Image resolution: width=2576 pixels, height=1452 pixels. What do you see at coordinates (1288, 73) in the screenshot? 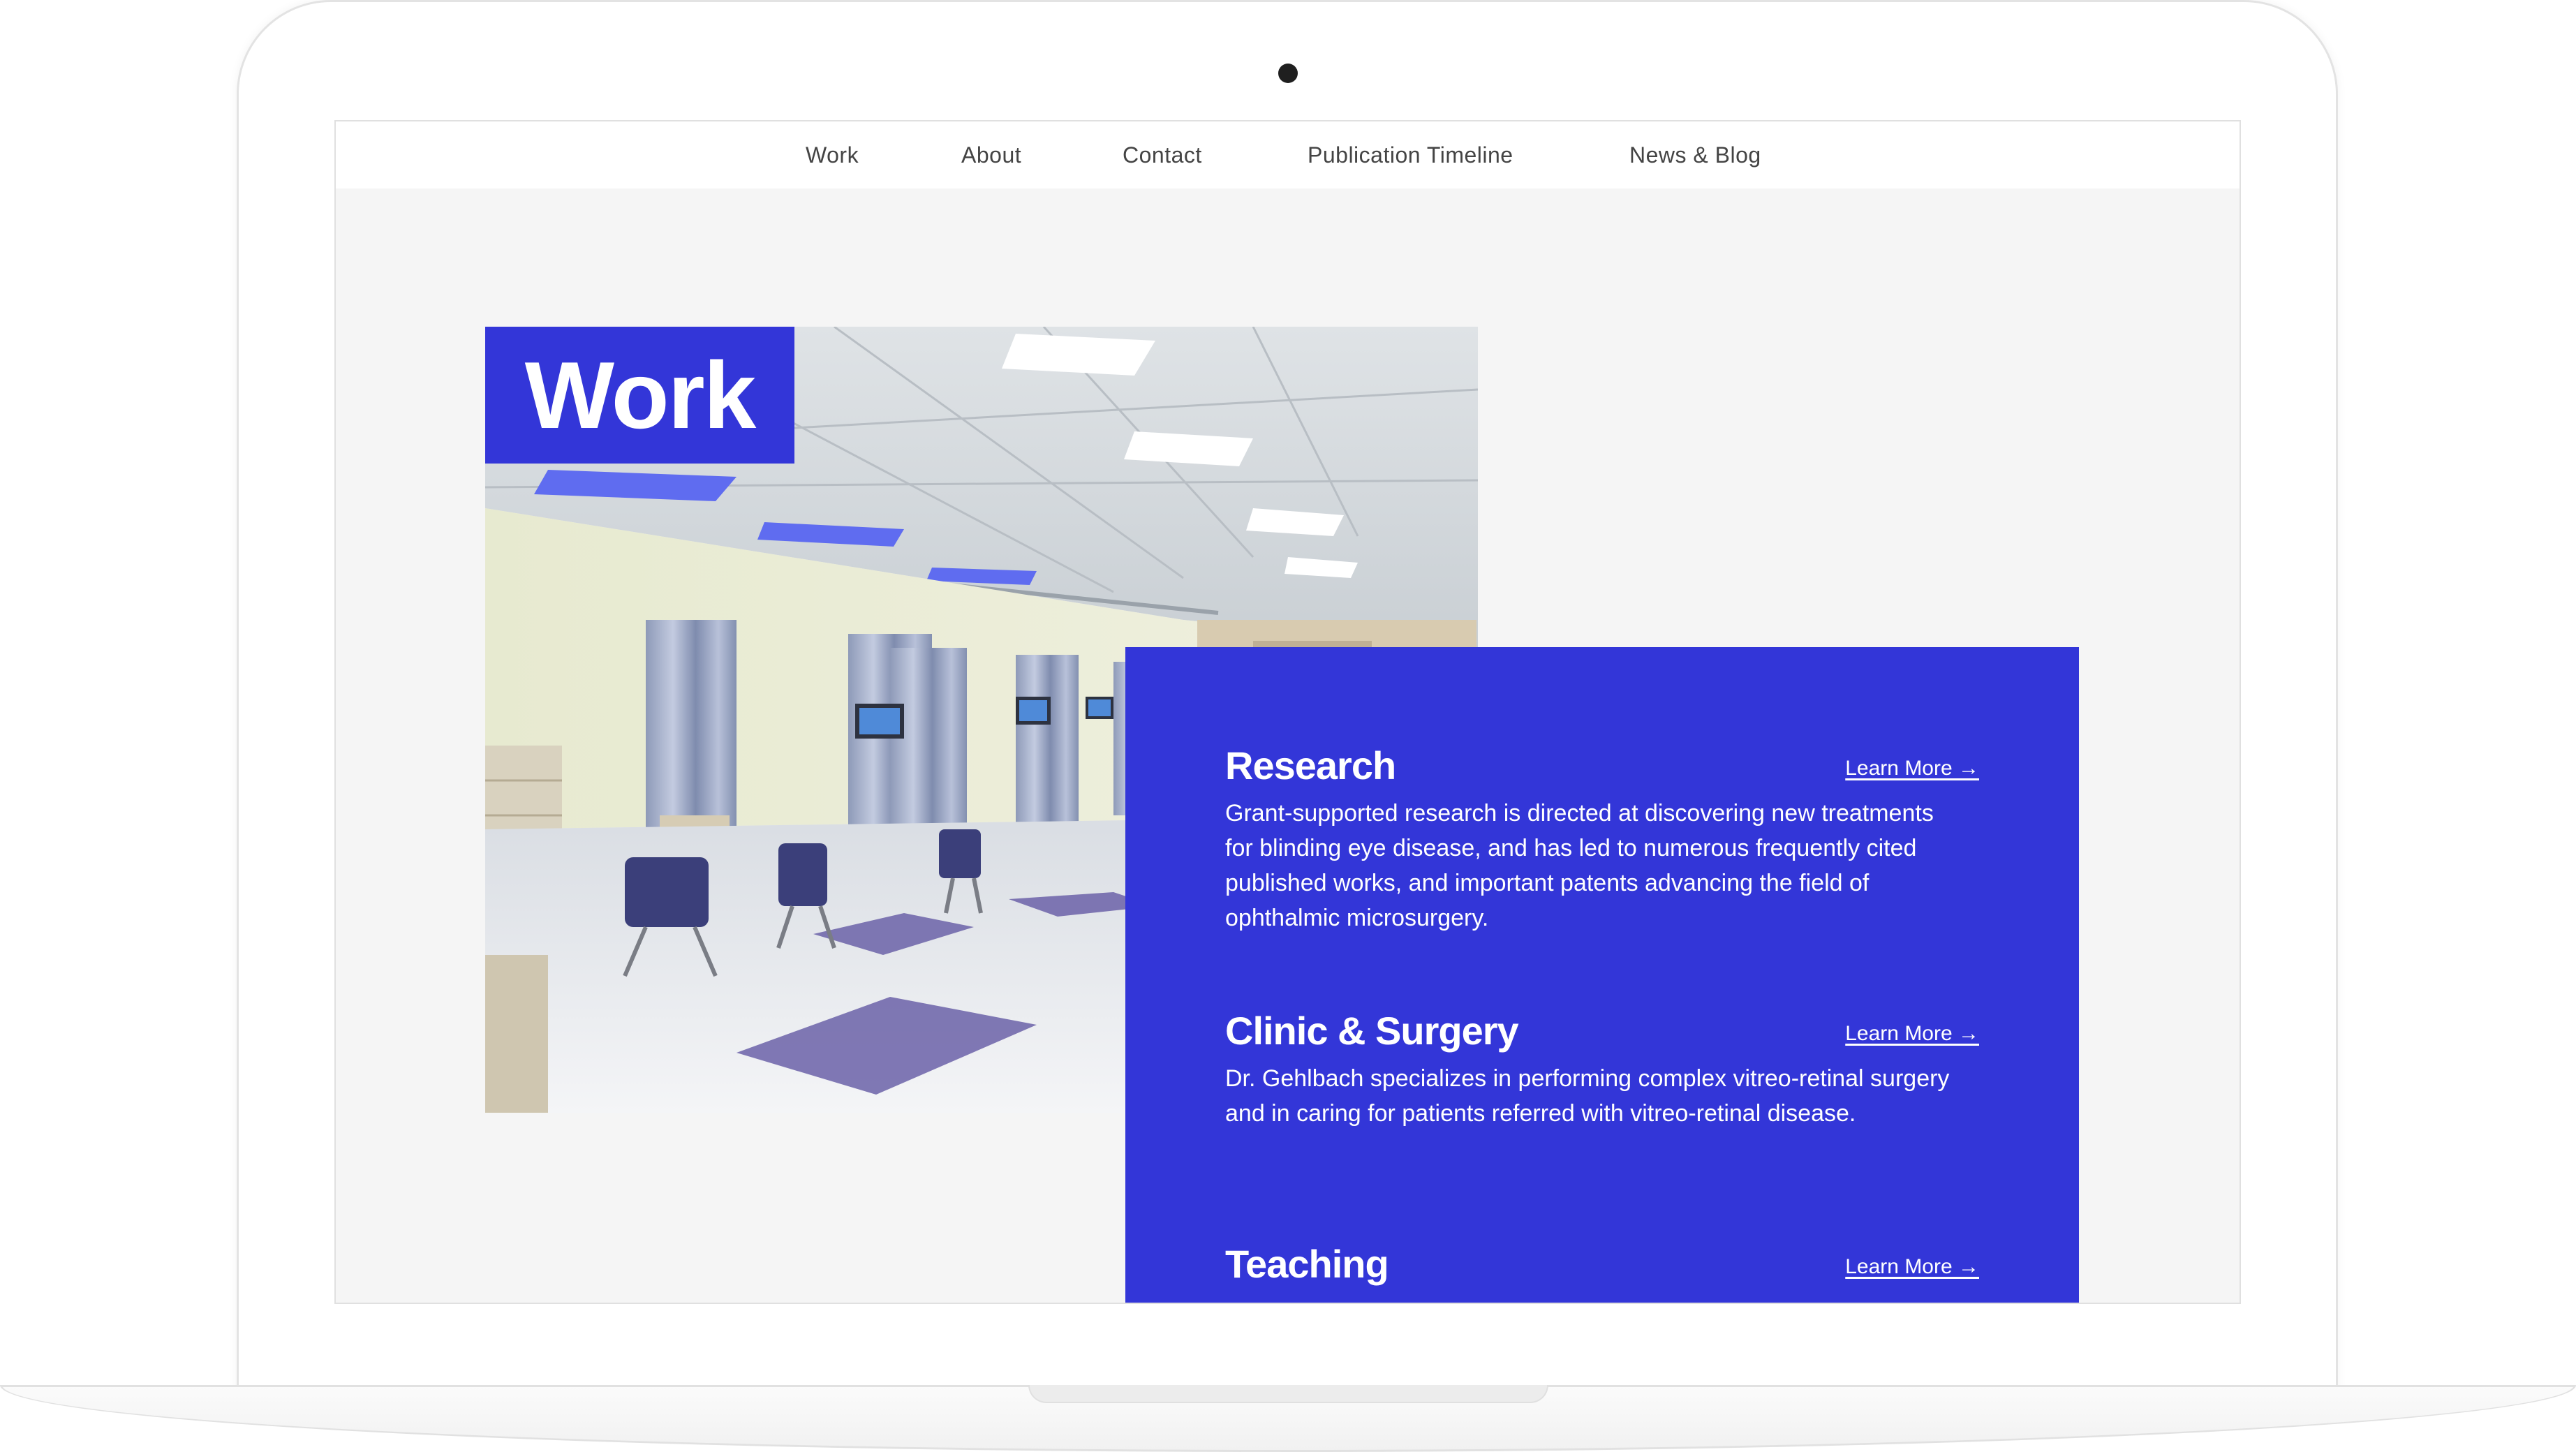
I see `camera-icon` at bounding box center [1288, 73].